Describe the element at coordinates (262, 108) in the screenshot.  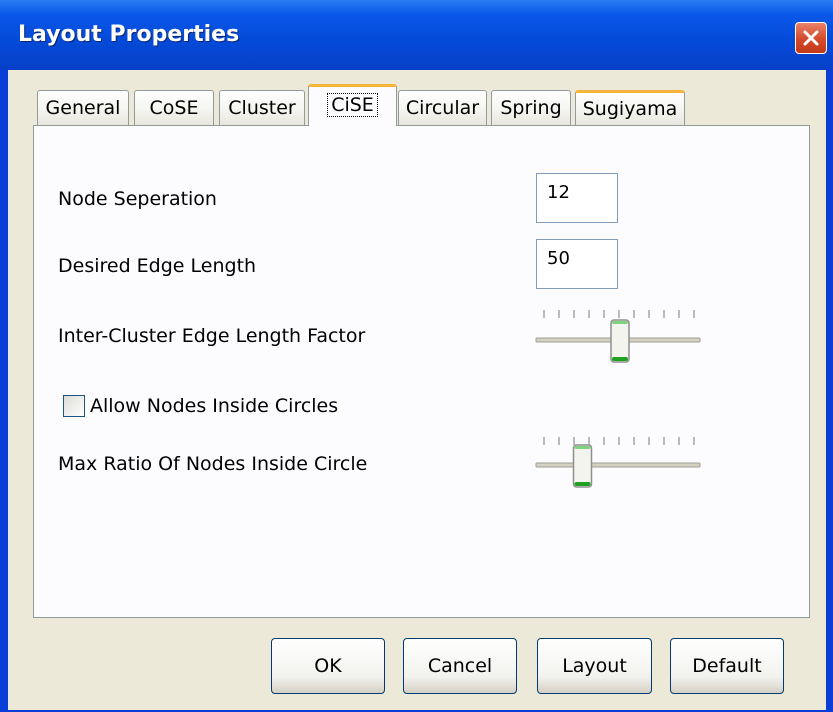
I see `tab-cluster: Cluster` at that location.